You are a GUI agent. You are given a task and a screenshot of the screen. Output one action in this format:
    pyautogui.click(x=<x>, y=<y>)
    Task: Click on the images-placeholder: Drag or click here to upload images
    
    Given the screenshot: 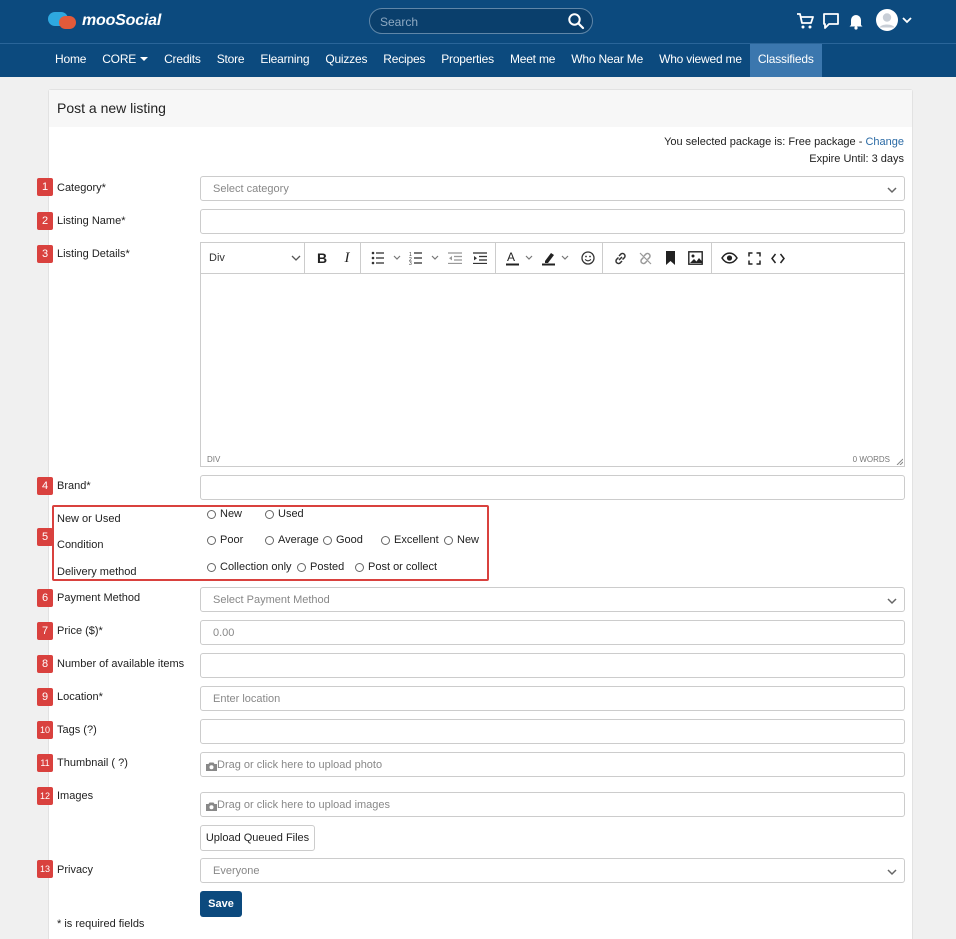 What is the action you would take?
    pyautogui.click(x=304, y=805)
    